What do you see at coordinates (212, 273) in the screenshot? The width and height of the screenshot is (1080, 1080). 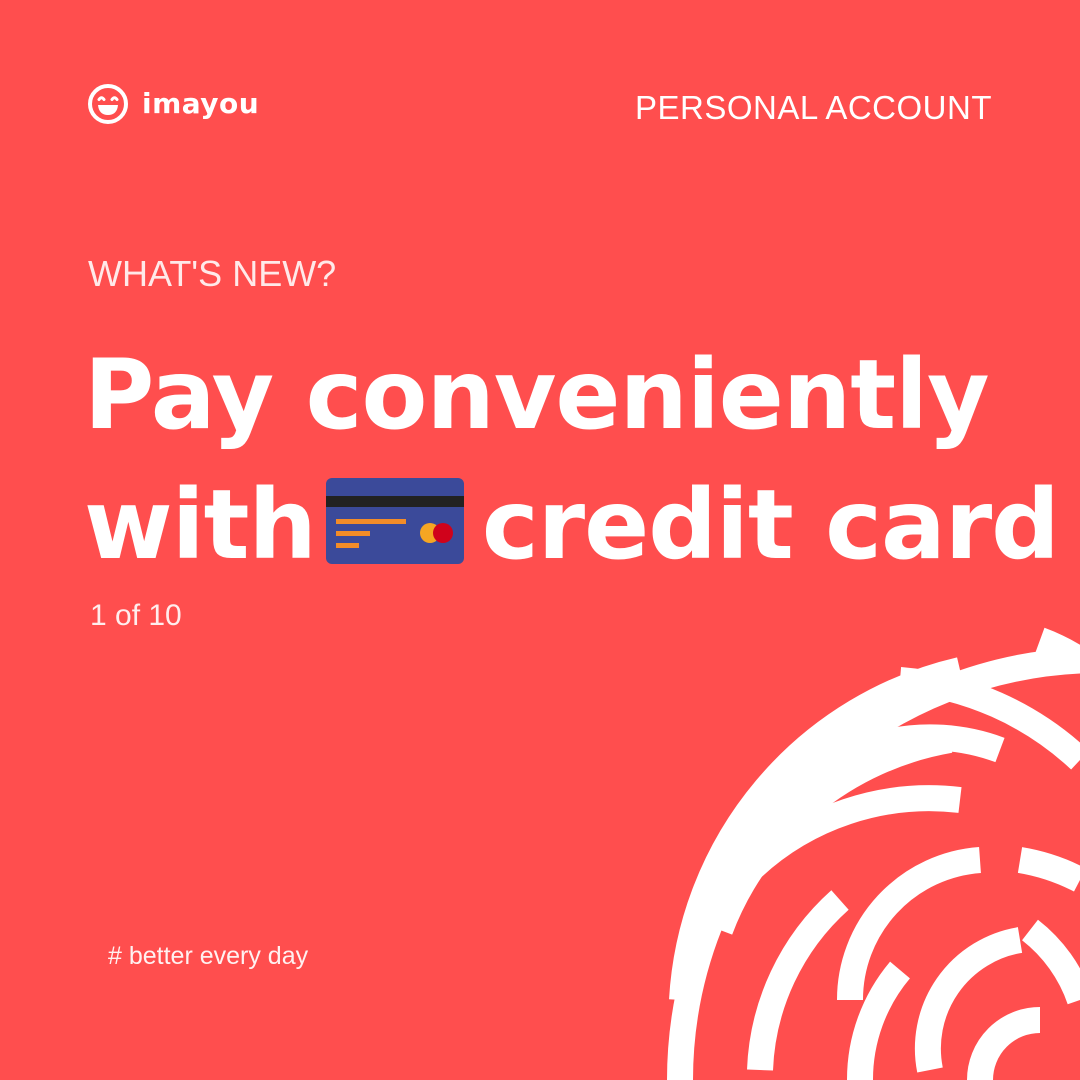 I see `section-eyebrow: WHAT'S NEW?` at bounding box center [212, 273].